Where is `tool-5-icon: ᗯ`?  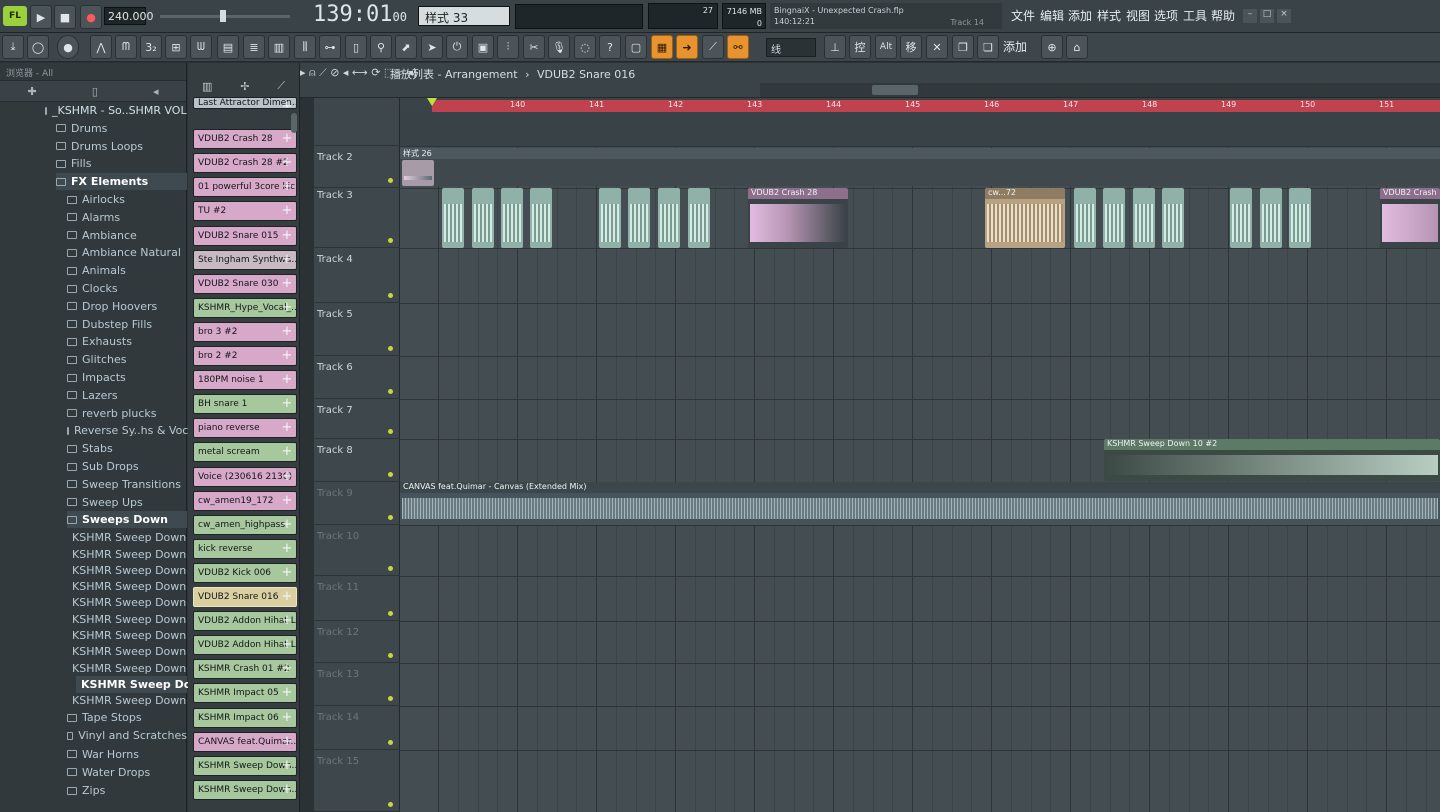 tool-5-icon: ᗯ is located at coordinates (201, 47).